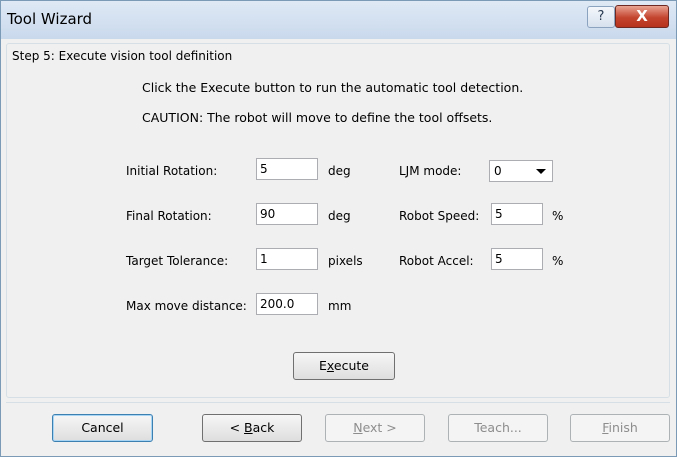 The width and height of the screenshot is (677, 457). What do you see at coordinates (558, 216) in the screenshot?
I see `robot-speed-unit: %` at bounding box center [558, 216].